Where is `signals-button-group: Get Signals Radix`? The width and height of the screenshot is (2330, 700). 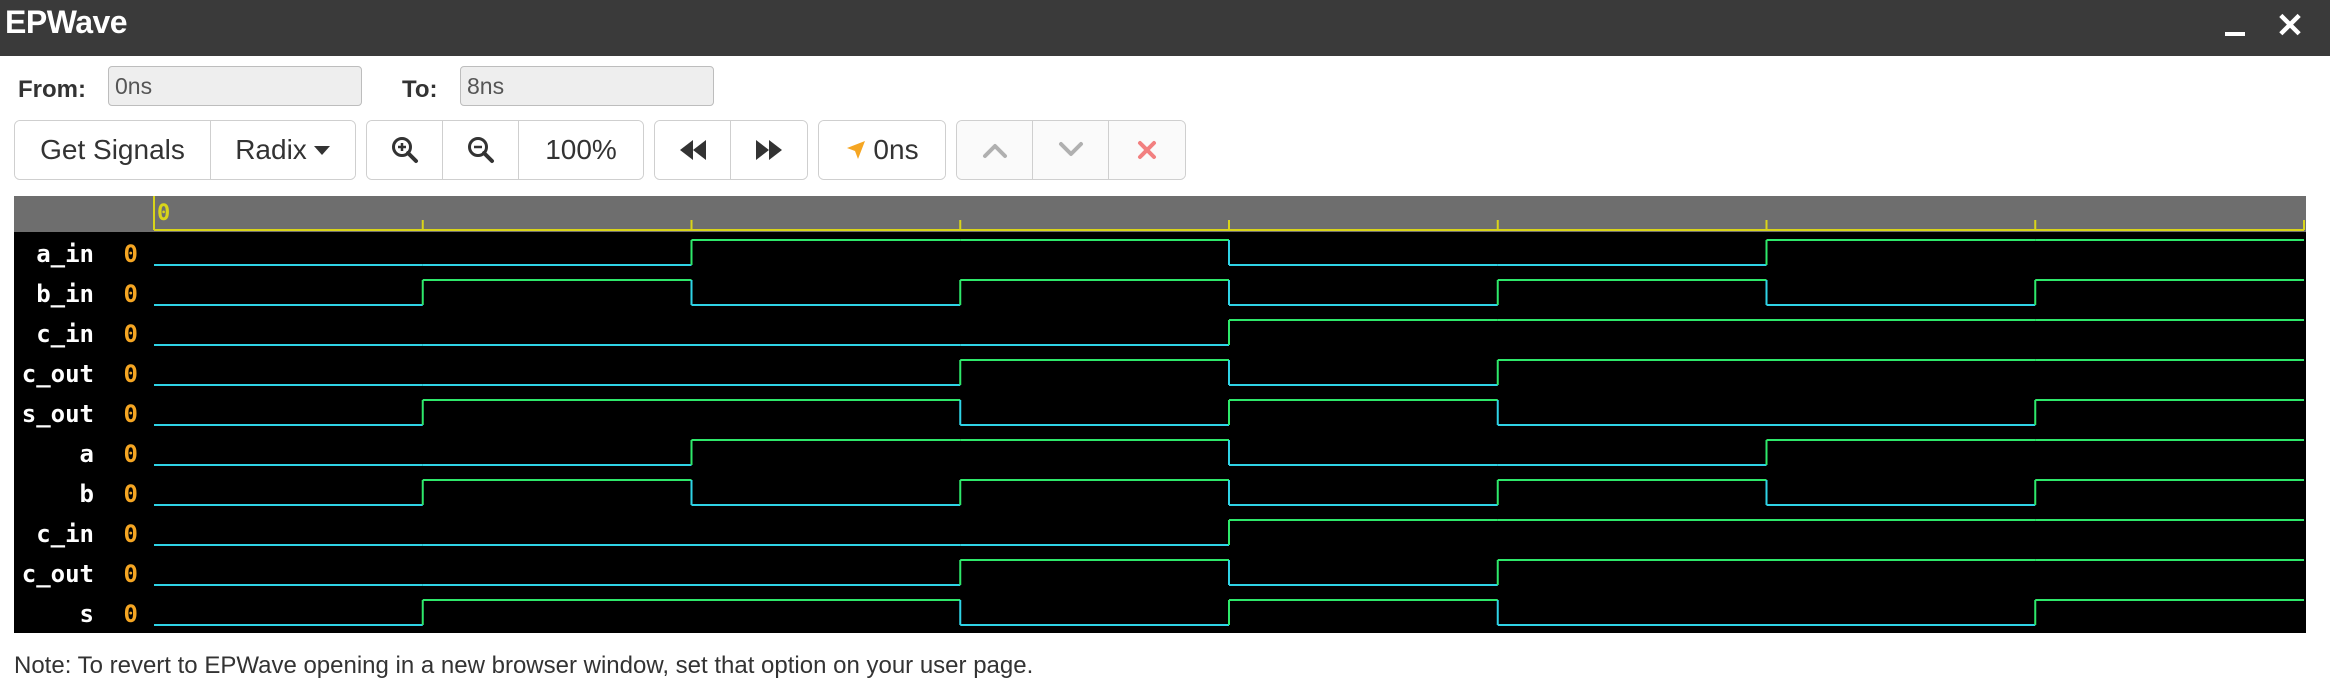 signals-button-group: Get Signals Radix is located at coordinates (185, 150).